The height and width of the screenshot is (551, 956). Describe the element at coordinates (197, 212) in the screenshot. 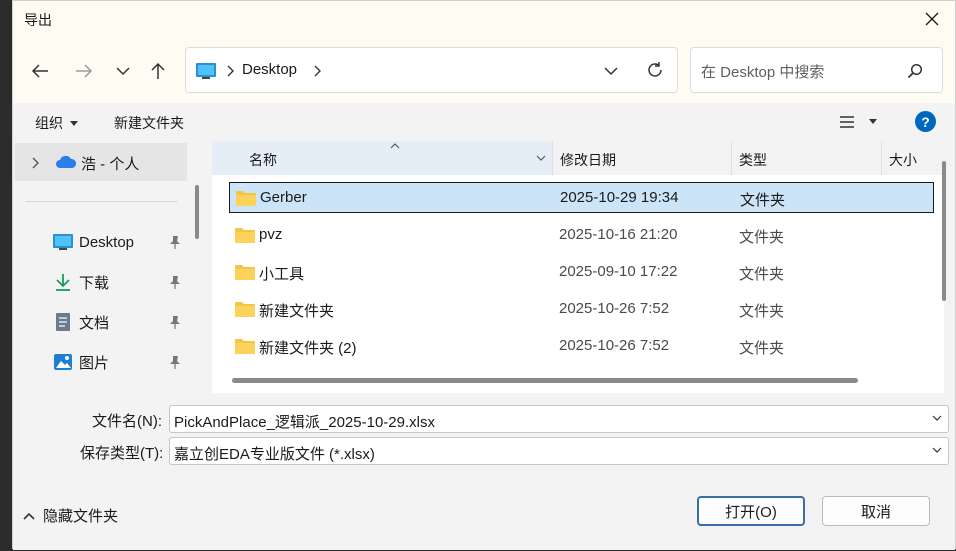

I see `sidebar-scrollbar` at that location.